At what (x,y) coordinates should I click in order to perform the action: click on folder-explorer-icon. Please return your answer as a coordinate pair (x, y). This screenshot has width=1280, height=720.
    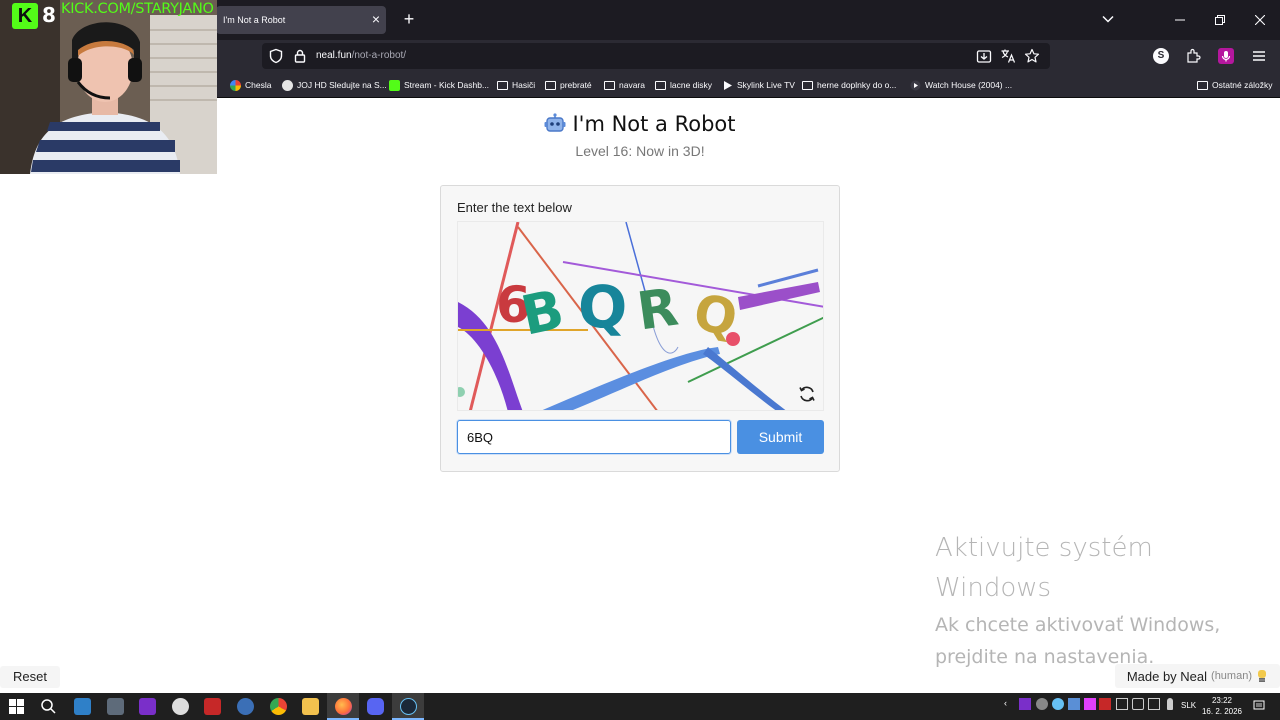
    Looking at the image, I should click on (310, 706).